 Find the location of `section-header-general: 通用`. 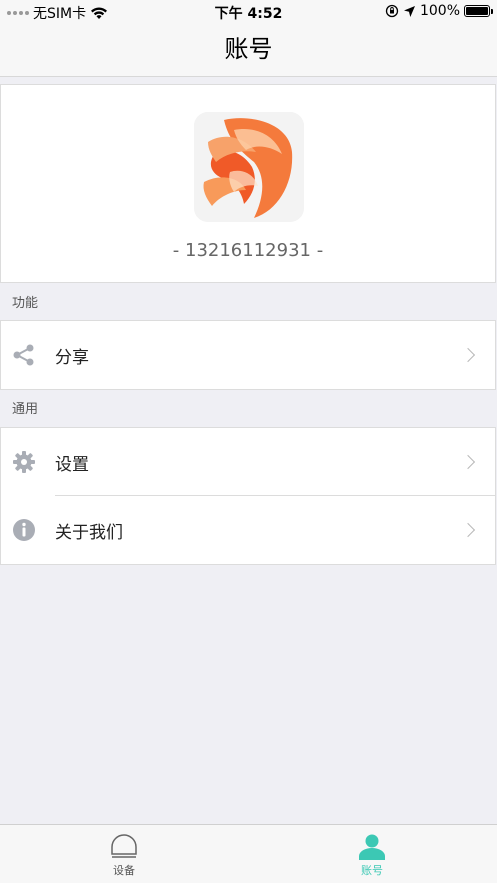

section-header-general: 通用 is located at coordinates (25, 409).